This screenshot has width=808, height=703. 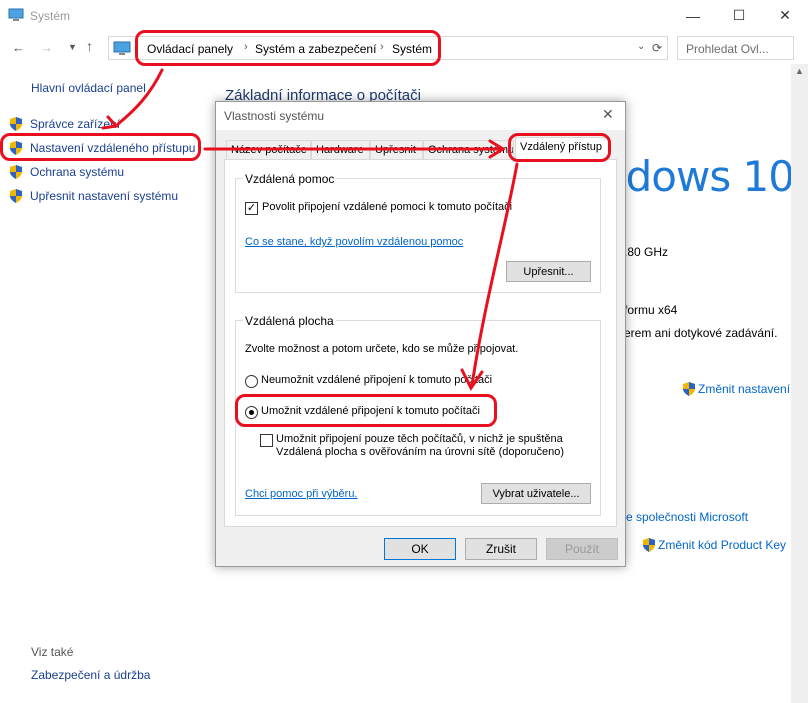 I want to click on windows-logo-text: ndows 10, so click(x=697, y=176).